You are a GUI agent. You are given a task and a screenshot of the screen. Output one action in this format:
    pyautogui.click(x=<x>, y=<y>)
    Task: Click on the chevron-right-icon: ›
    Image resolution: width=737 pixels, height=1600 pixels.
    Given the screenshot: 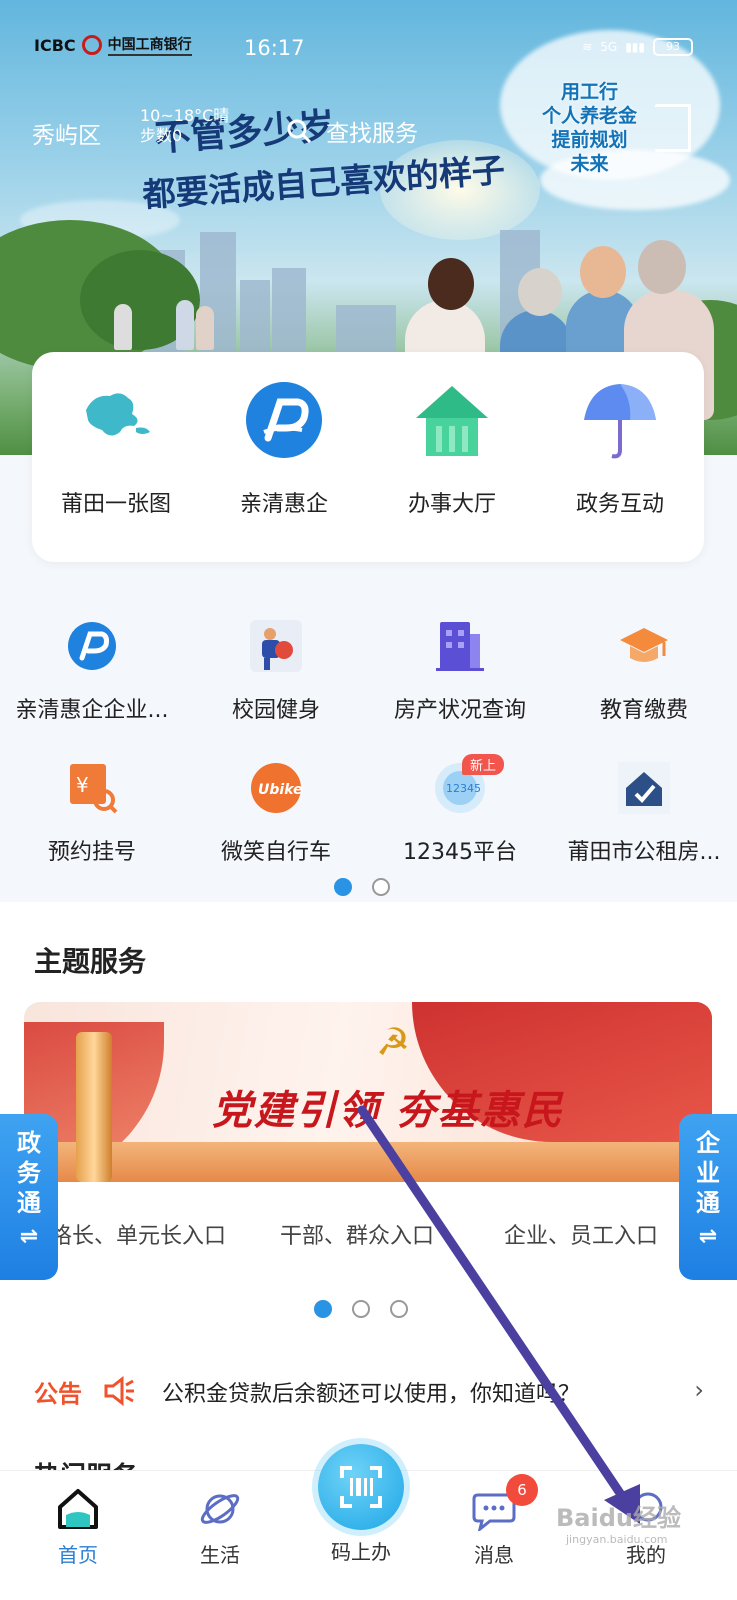 What is the action you would take?
    pyautogui.click(x=699, y=1390)
    